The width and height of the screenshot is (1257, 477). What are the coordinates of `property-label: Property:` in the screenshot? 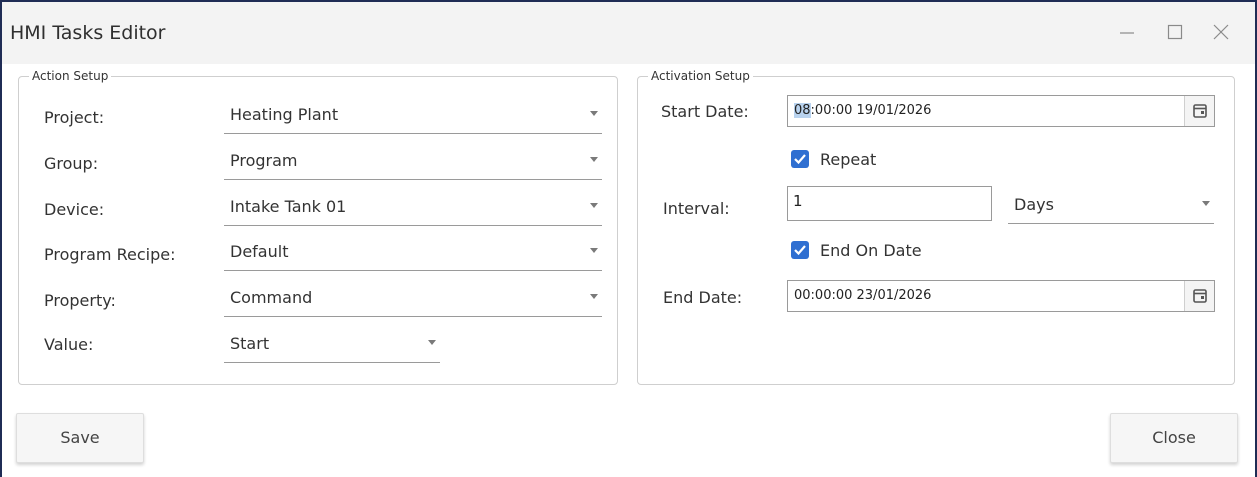 It's located at (80, 300).